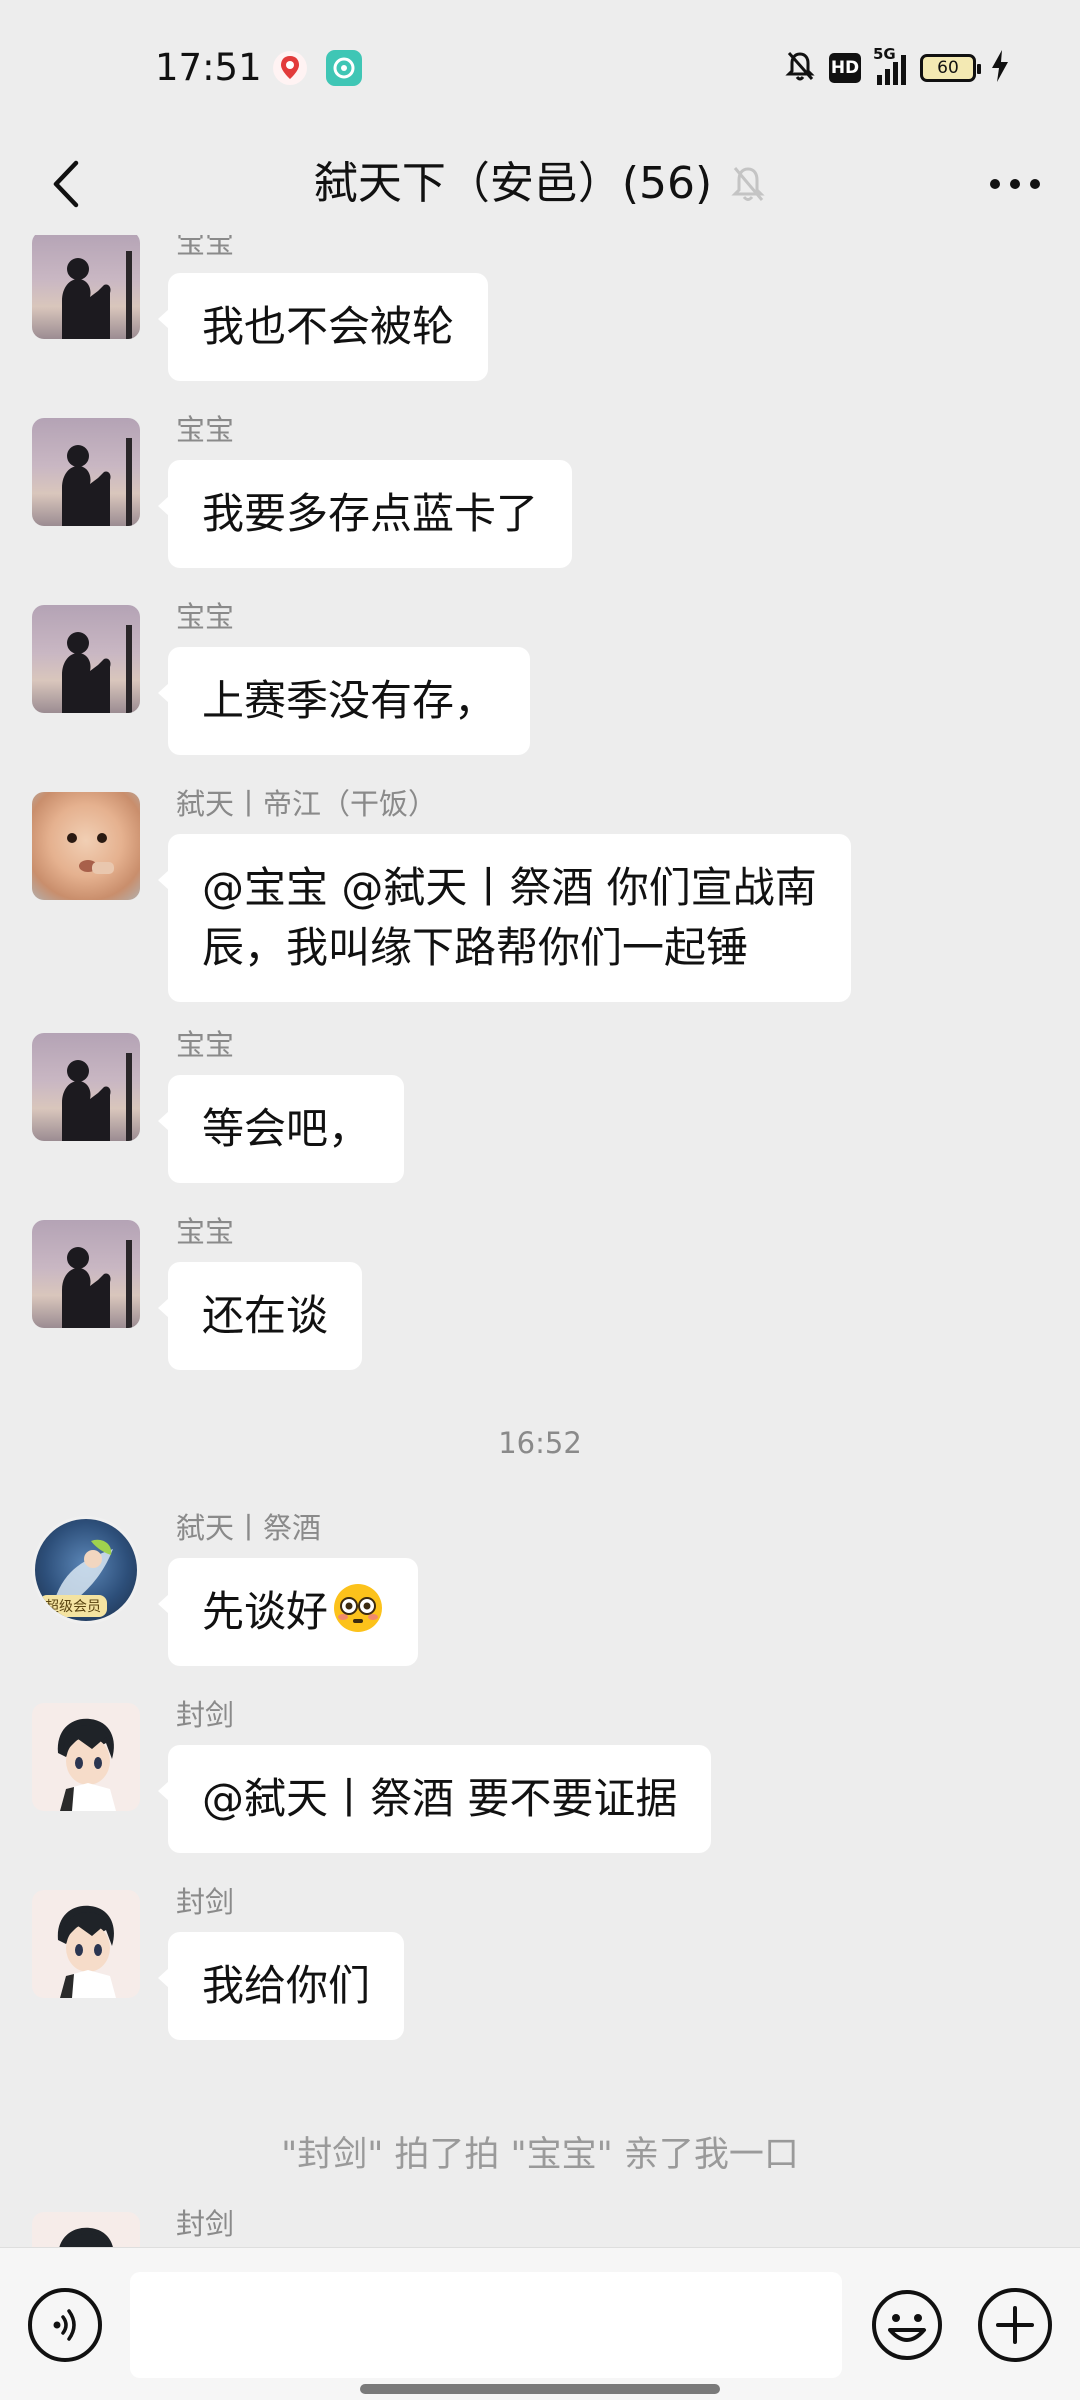 The height and width of the screenshot is (2400, 1080). Describe the element at coordinates (513, 183) in the screenshot. I see `chat-title: 弑天下（安邑）(56)` at that location.